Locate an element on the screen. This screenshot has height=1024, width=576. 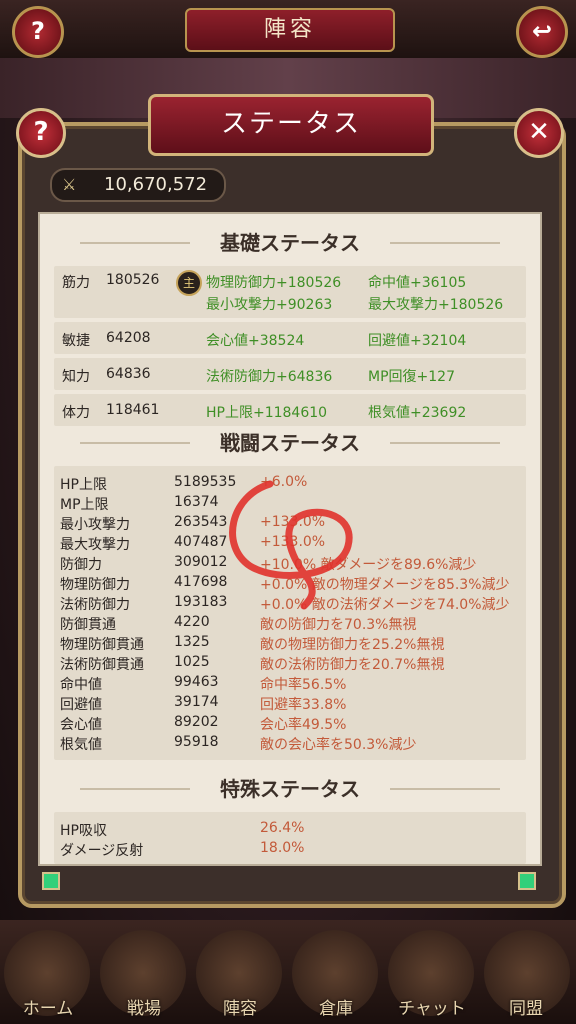
nav-label-alliance: 同盟 is located at coordinates (526, 1009).